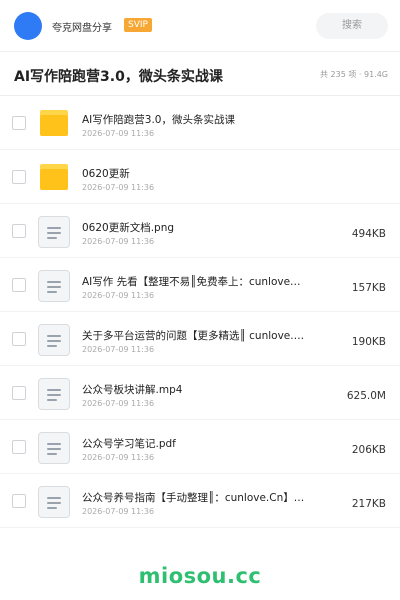 This screenshot has width=400, height=600. What do you see at coordinates (82, 28) in the screenshot?
I see `share-owner-name: 夸克网盘分享` at bounding box center [82, 28].